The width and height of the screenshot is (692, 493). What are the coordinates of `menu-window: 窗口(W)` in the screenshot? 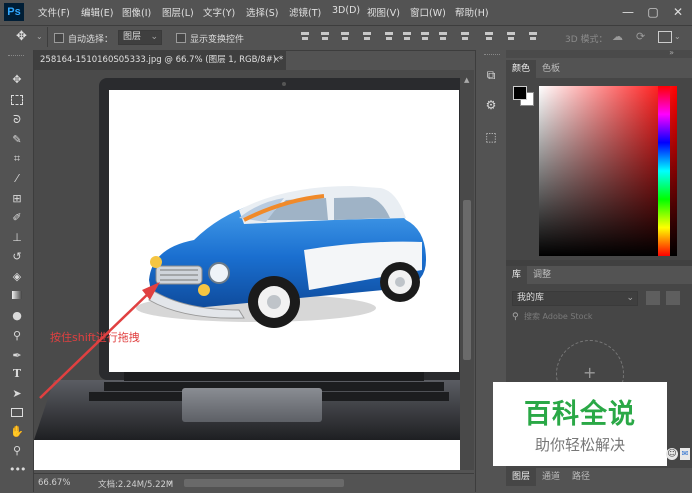 It's located at (428, 12).